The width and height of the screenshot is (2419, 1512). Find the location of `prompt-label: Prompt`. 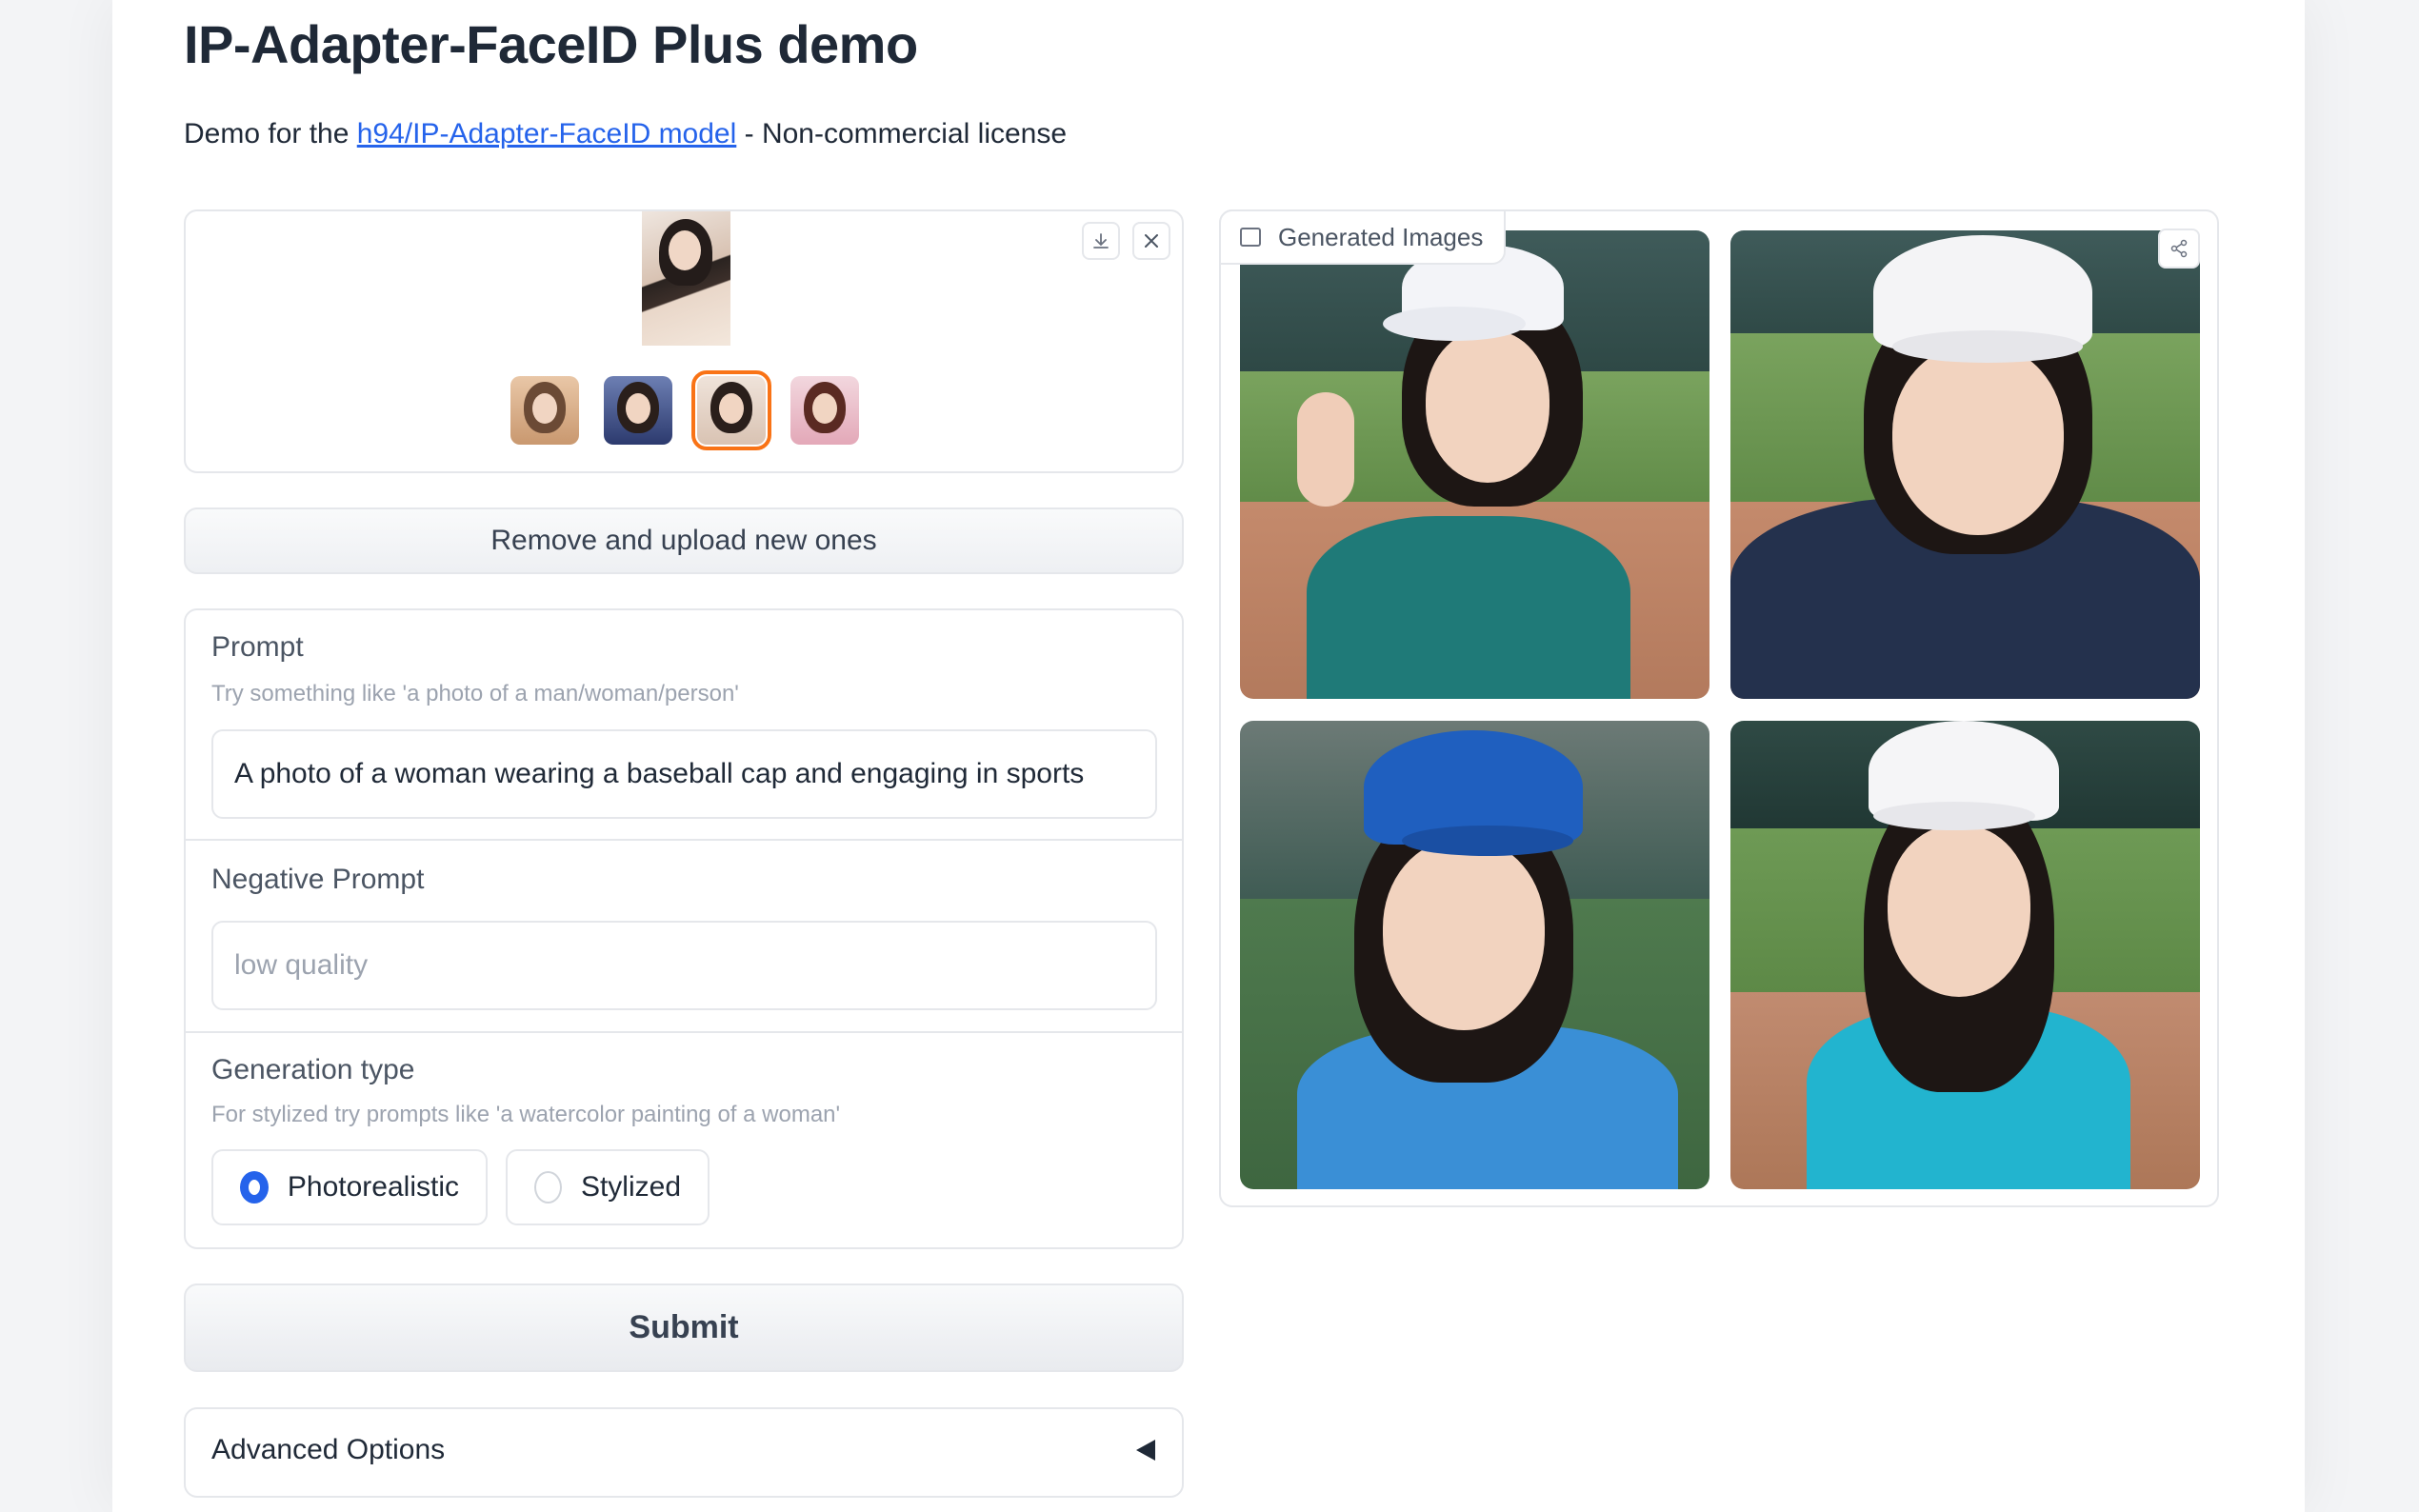

prompt-label: Prompt is located at coordinates (257, 647).